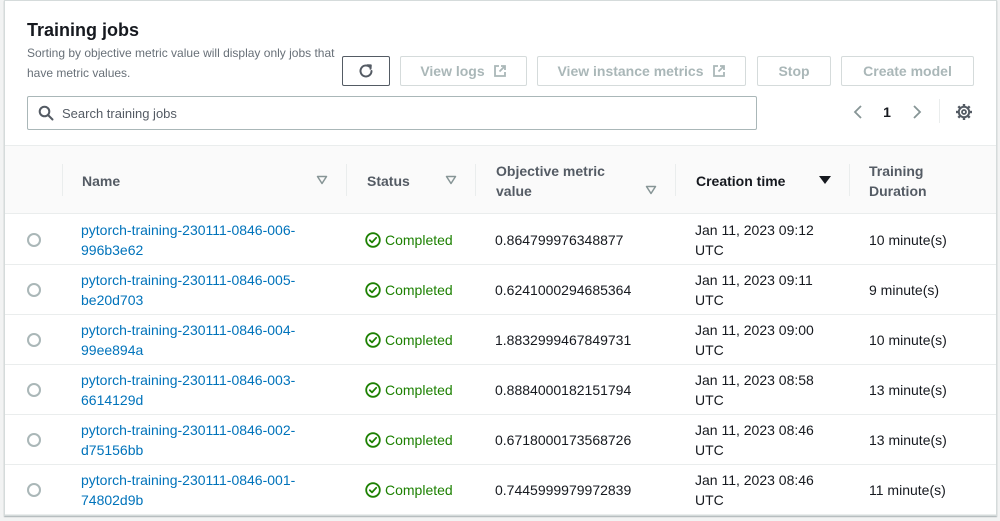  What do you see at coordinates (83, 30) in the screenshot?
I see `page-title: Training jobs` at bounding box center [83, 30].